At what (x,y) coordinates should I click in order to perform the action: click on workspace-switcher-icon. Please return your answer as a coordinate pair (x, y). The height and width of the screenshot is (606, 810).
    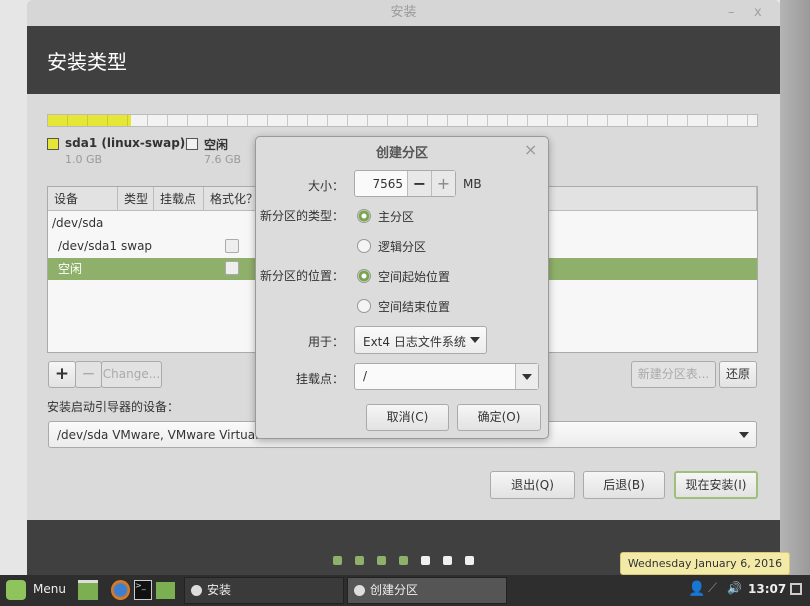
    Looking at the image, I should click on (796, 589).